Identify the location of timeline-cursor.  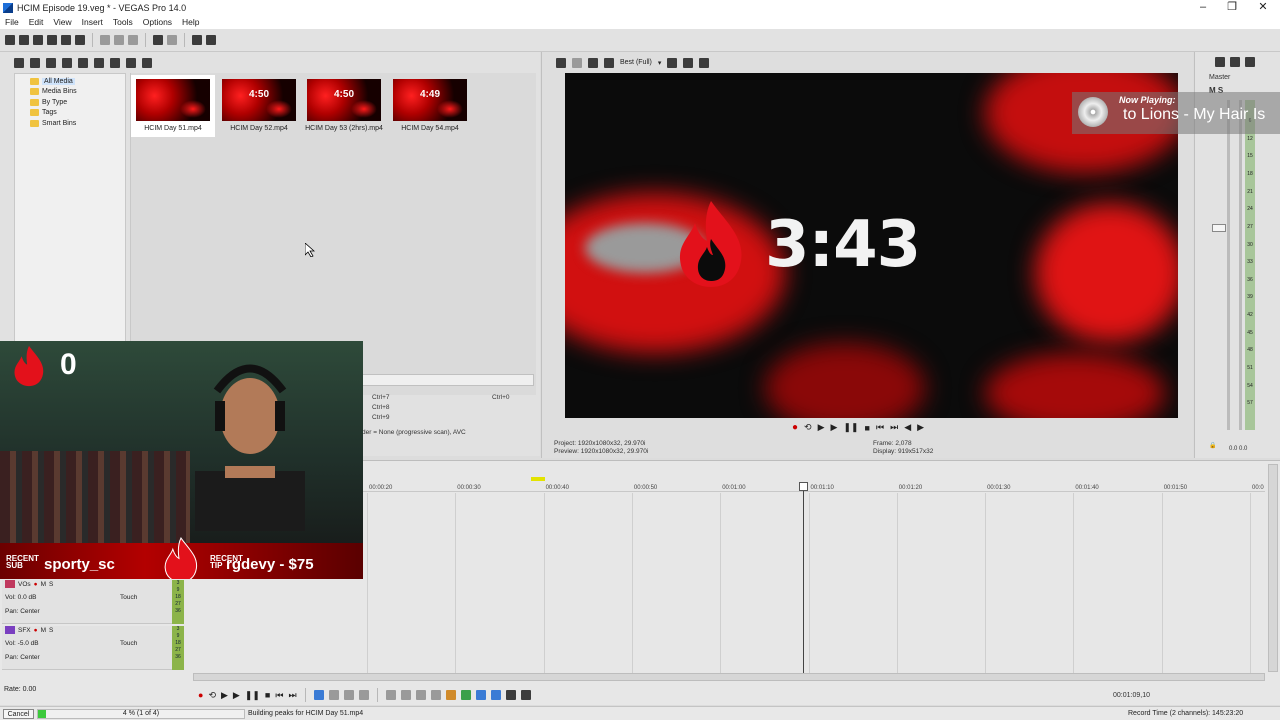
(803, 579).